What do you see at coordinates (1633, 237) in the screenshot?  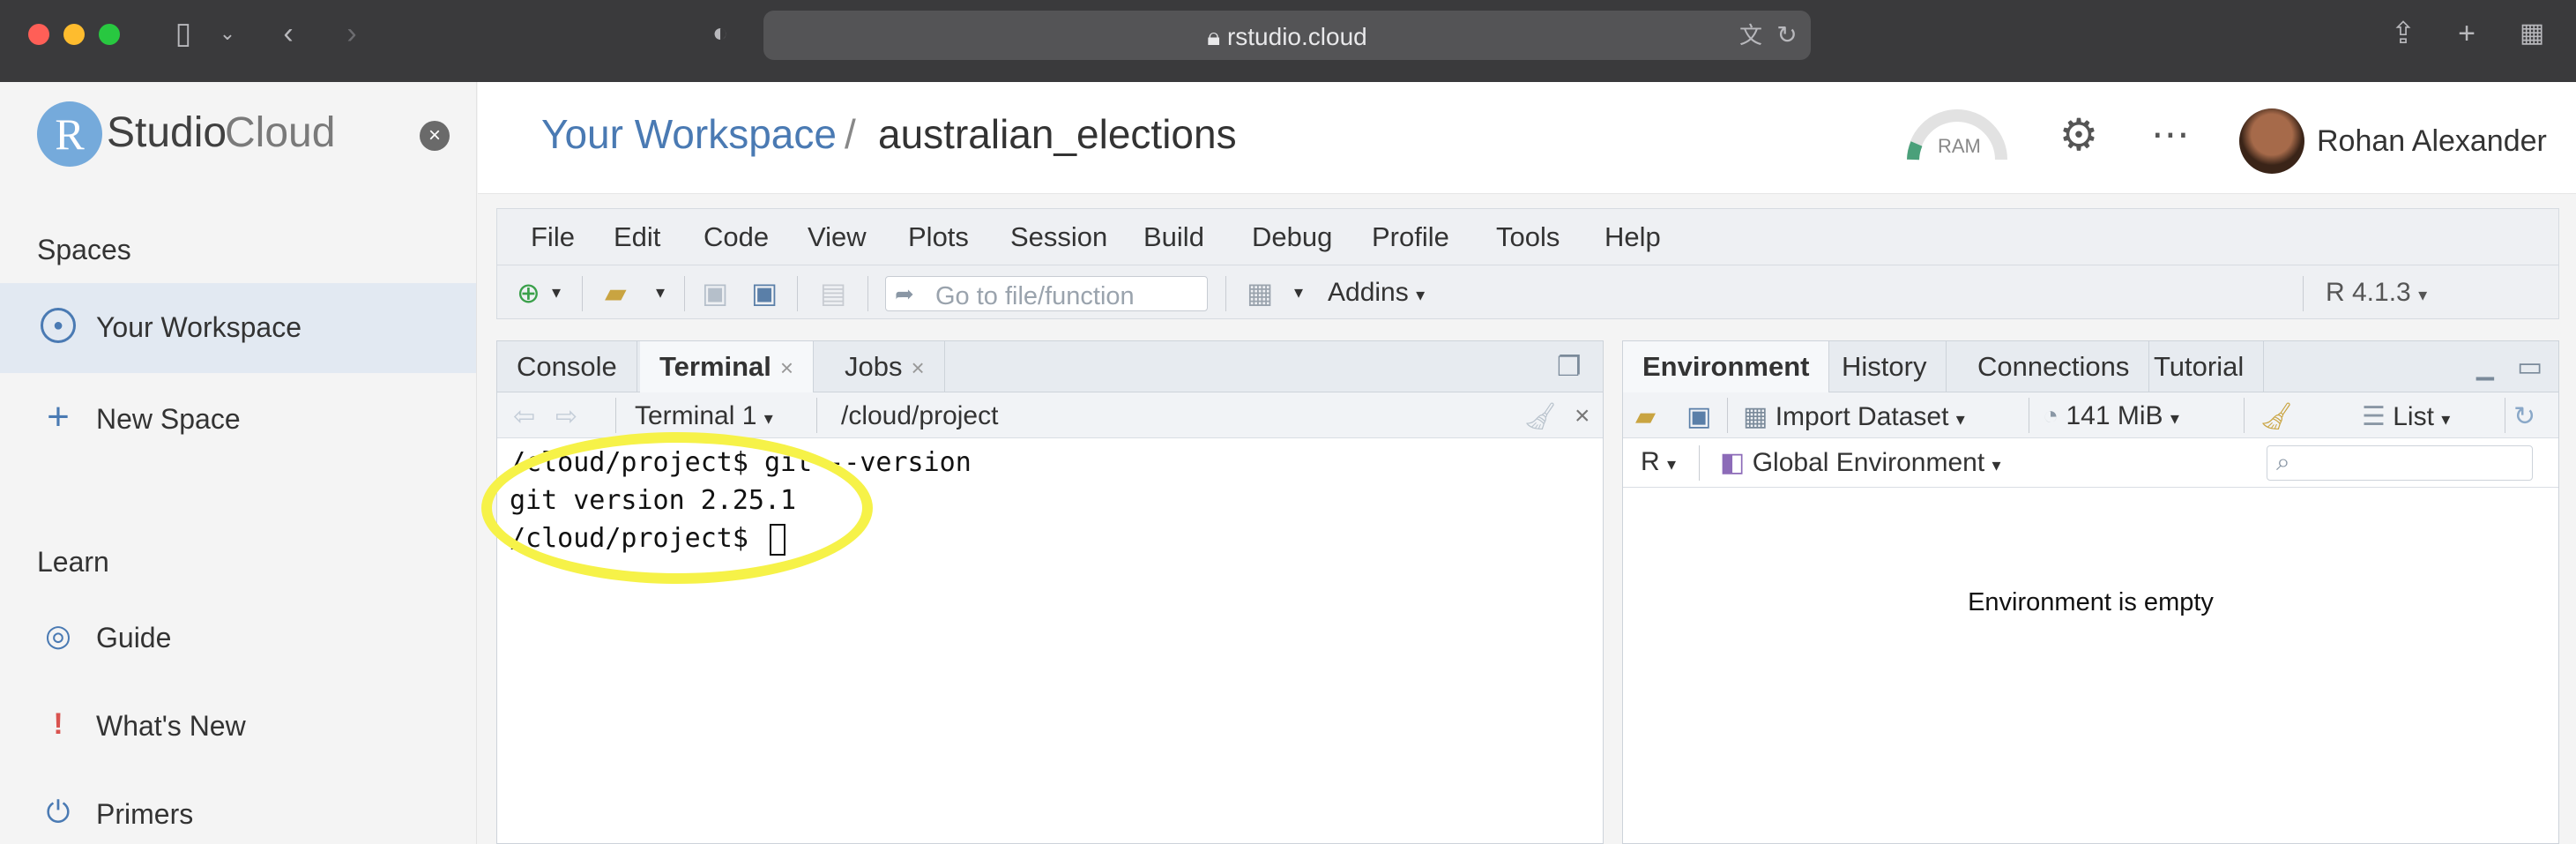 I see `menu-help: Help` at bounding box center [1633, 237].